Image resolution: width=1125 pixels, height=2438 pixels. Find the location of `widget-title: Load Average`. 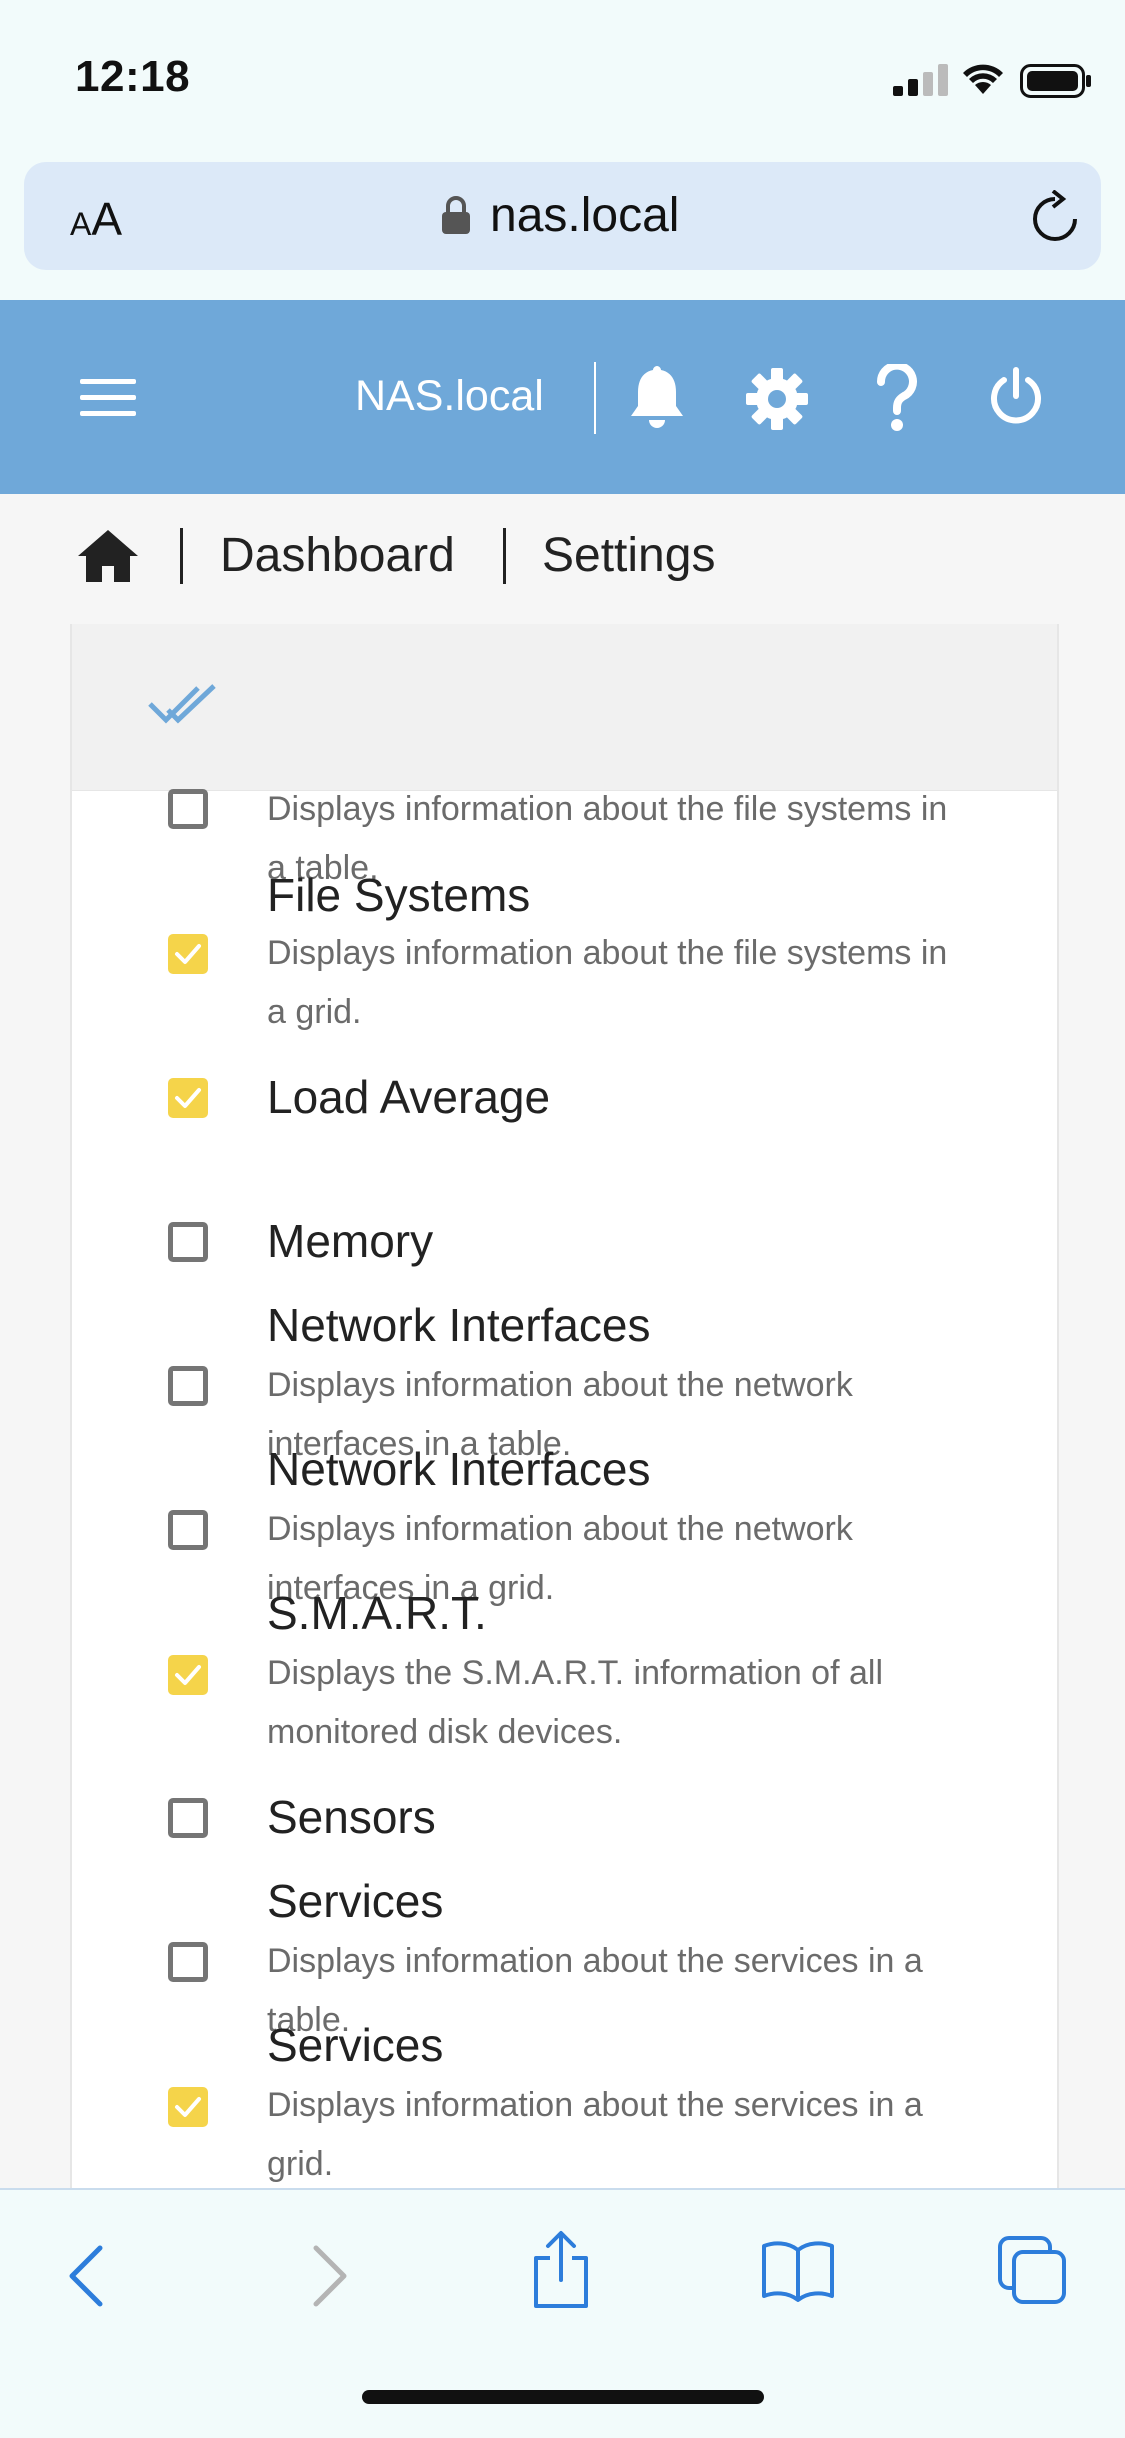

widget-title: Load Average is located at coordinates (409, 1097).